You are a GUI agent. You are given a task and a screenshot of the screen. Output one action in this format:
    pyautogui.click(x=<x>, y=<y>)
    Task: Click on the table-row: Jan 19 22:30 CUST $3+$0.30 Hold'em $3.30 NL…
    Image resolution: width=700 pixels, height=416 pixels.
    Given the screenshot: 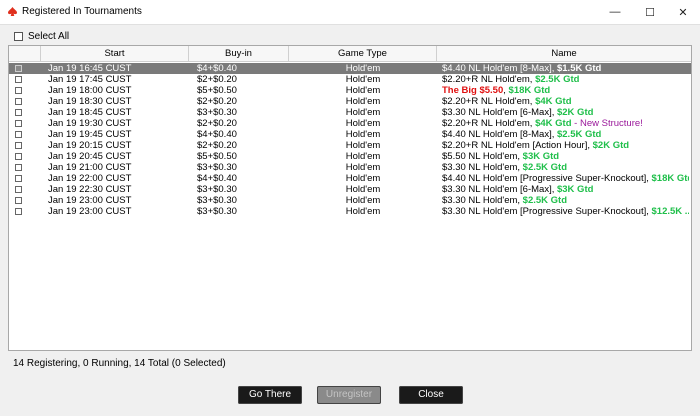 What is the action you would take?
    pyautogui.click(x=350, y=189)
    